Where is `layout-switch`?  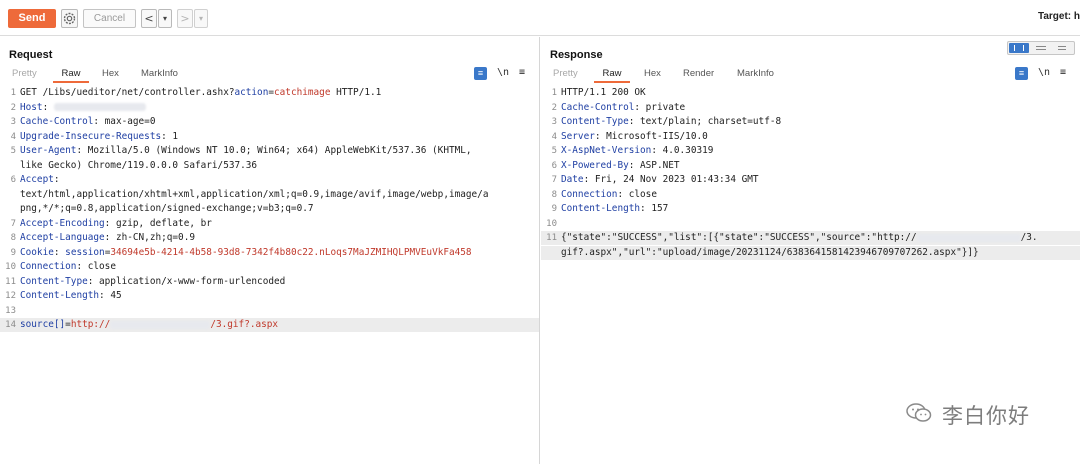 layout-switch is located at coordinates (1041, 48).